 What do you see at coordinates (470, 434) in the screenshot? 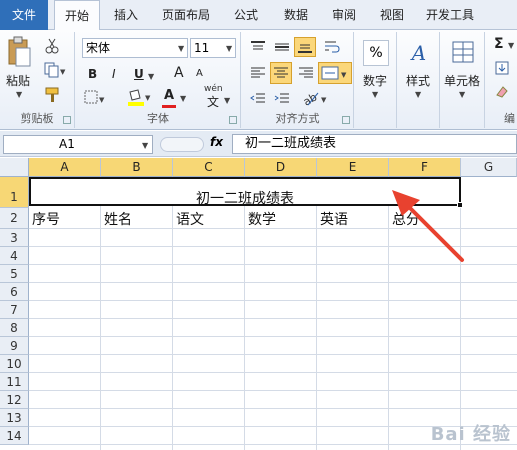
I see `watermark: Bai 经验` at bounding box center [470, 434].